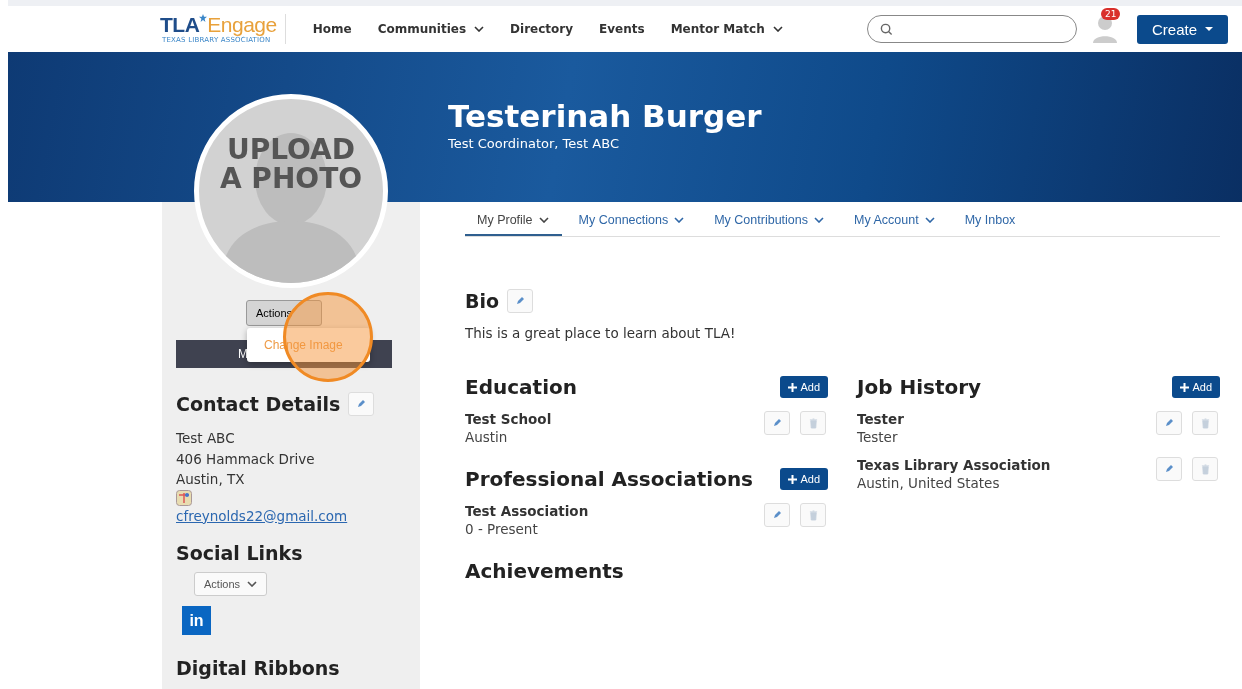 Image resolution: width=1242 pixels, height=689 pixels. Describe the element at coordinates (534, 143) in the screenshot. I see `profile-title: Test Coordinator, Test ABC` at that location.